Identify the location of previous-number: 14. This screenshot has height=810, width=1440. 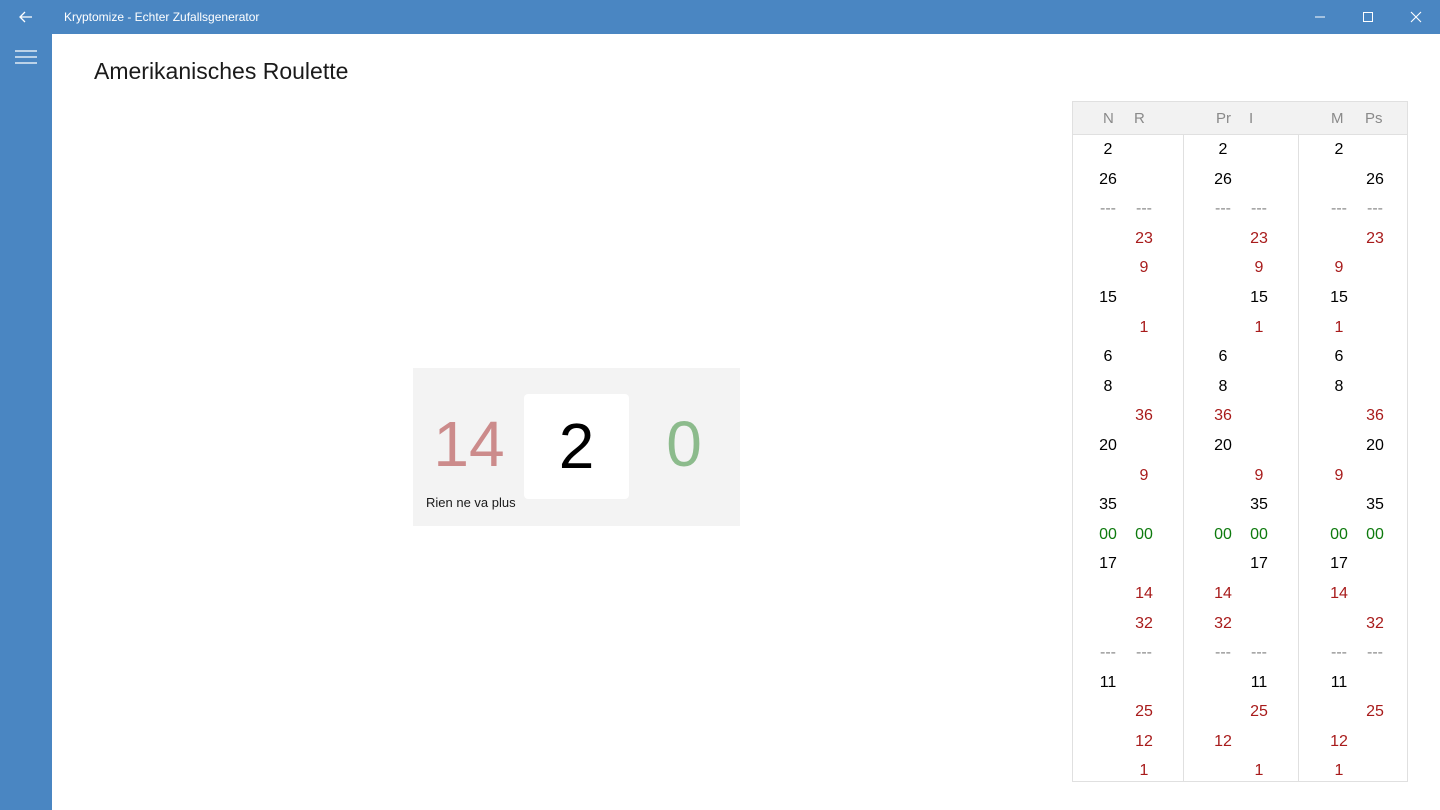
(469, 444).